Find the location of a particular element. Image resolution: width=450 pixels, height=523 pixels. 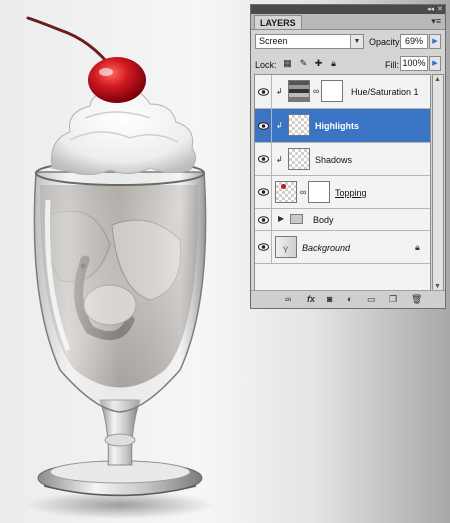

lock-transparency-icon: ▦ is located at coordinates (287, 63).